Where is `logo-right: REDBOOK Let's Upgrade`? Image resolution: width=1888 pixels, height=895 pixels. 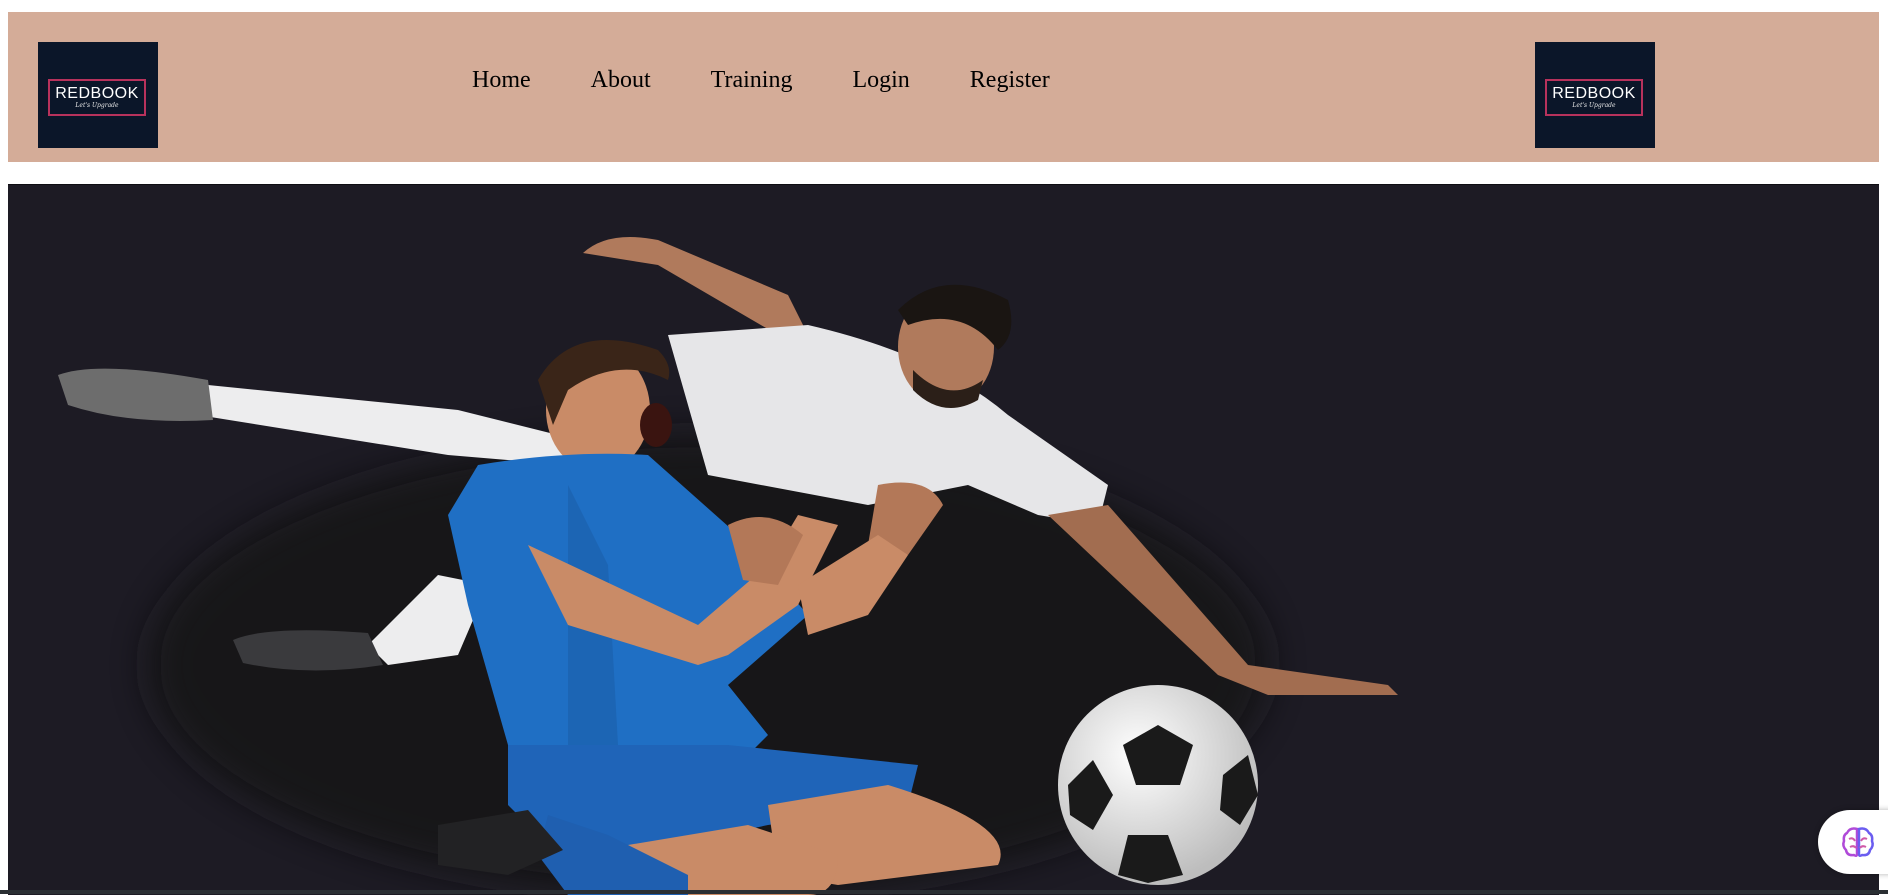 logo-right: REDBOOK Let's Upgrade is located at coordinates (1595, 95).